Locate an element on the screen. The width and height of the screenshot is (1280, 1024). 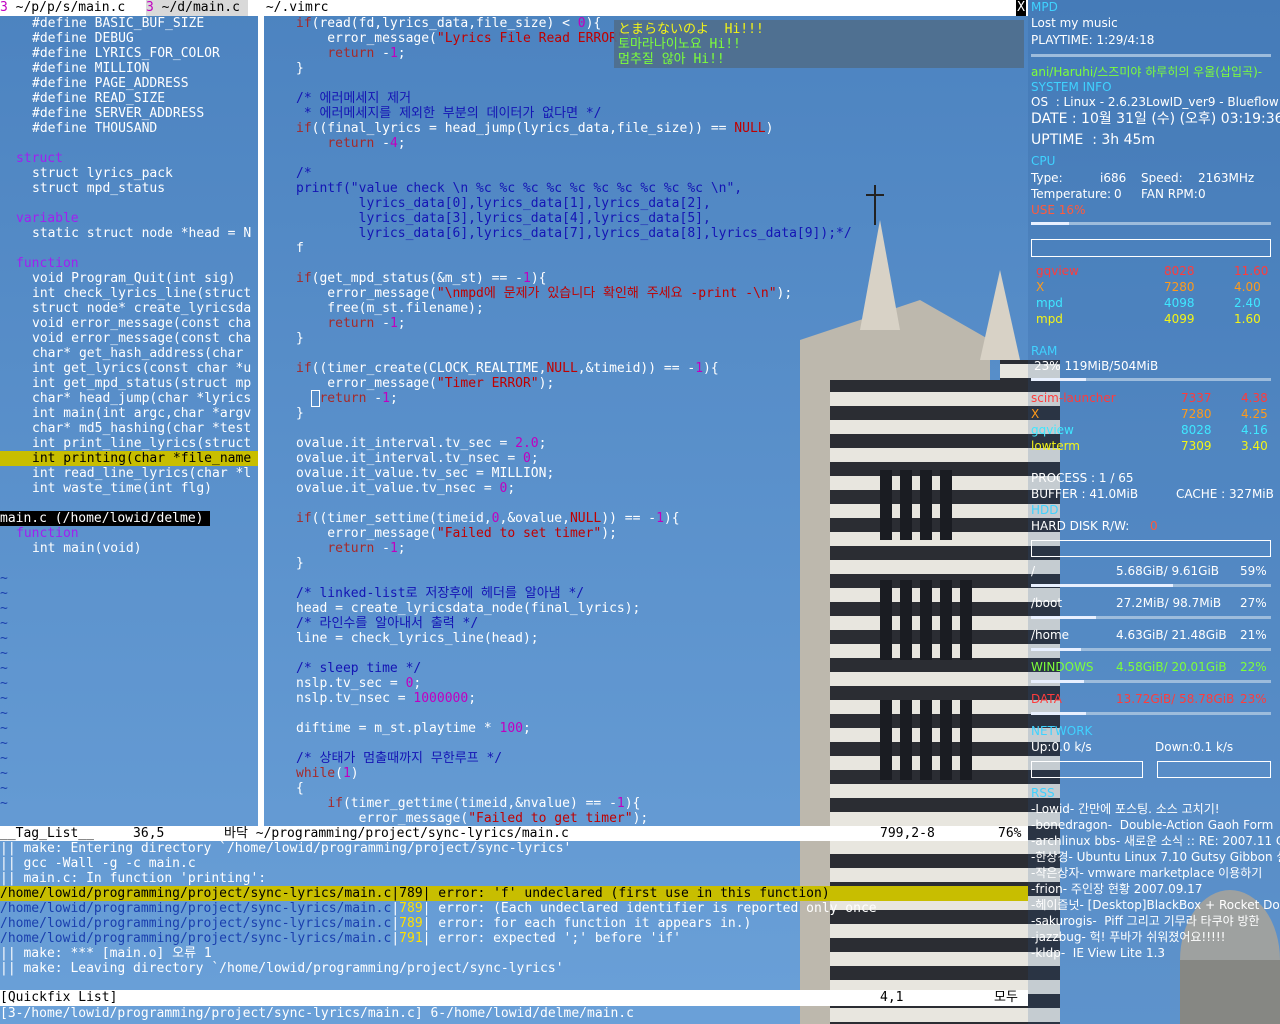
tag-item: struct mpd_status is located at coordinates (98, 188).